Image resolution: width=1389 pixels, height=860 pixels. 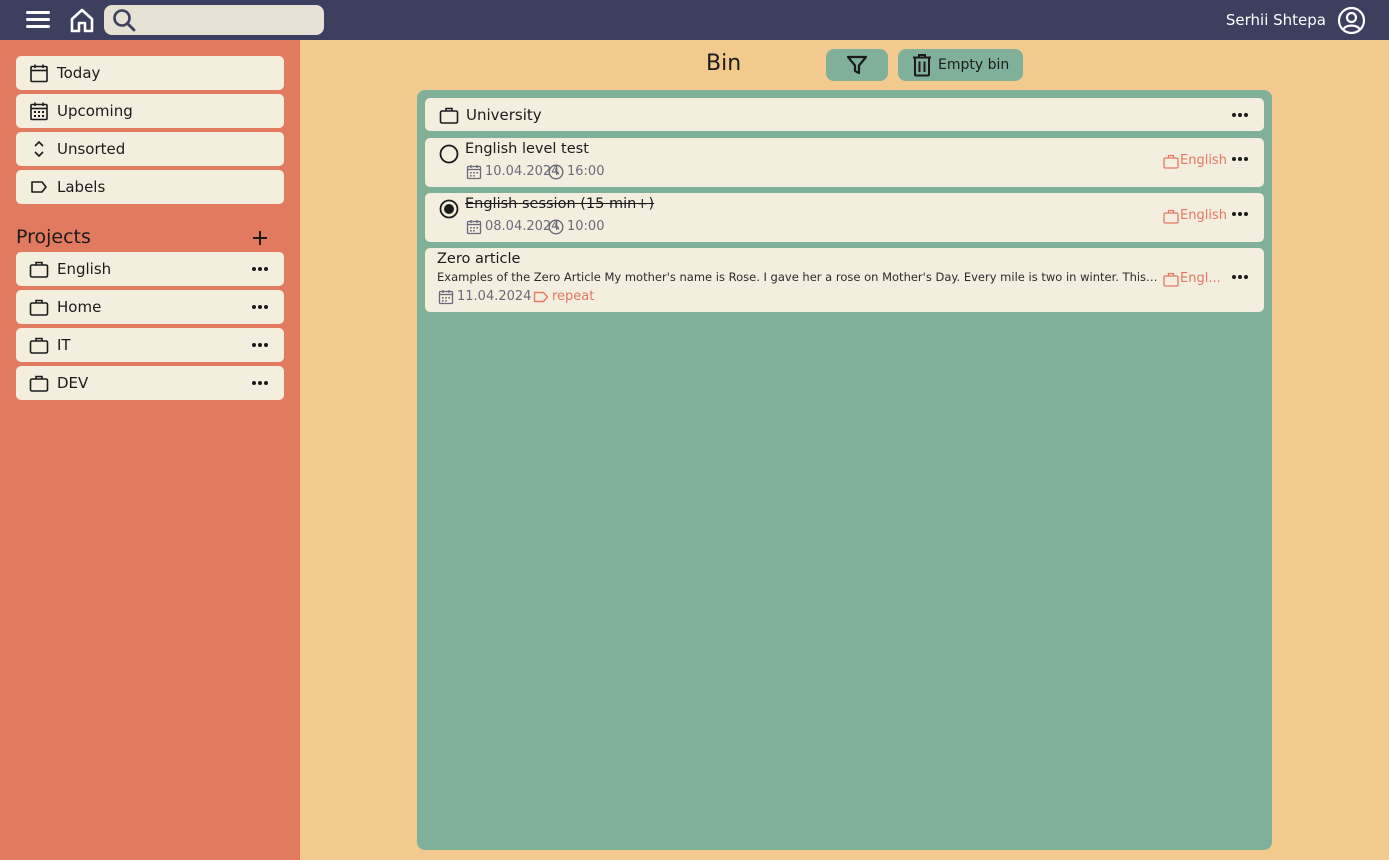 I want to click on filter-icon, so click(x=857, y=65).